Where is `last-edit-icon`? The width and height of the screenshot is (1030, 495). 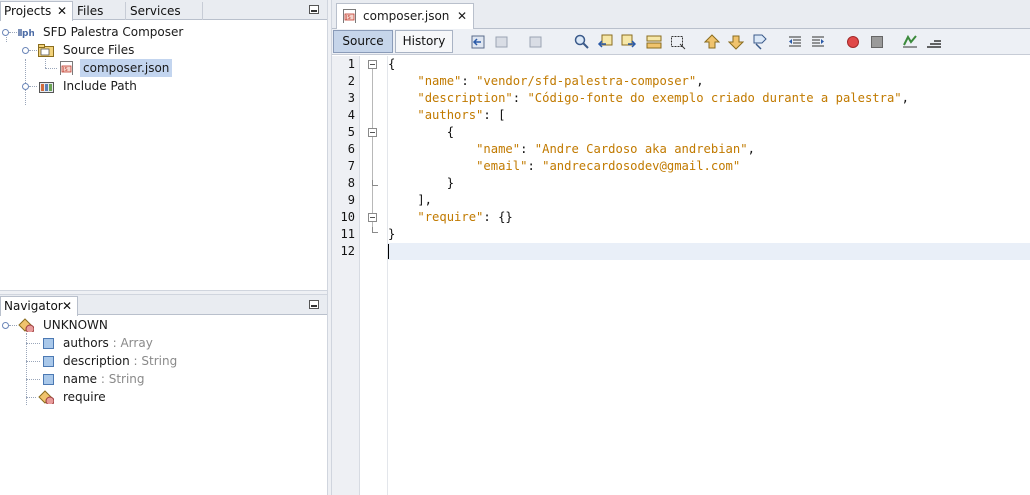
last-edit-icon is located at coordinates (478, 42).